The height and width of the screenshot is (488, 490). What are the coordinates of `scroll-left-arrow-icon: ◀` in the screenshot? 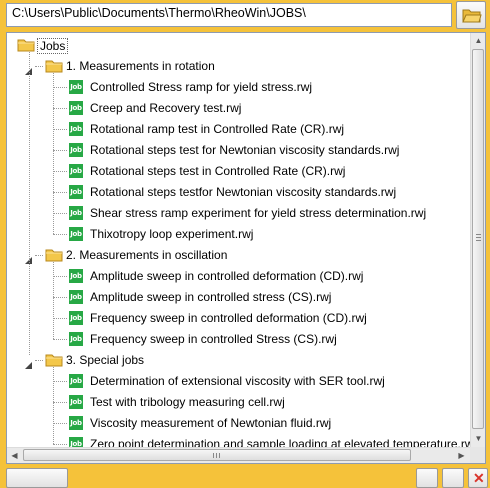 It's located at (14, 455).